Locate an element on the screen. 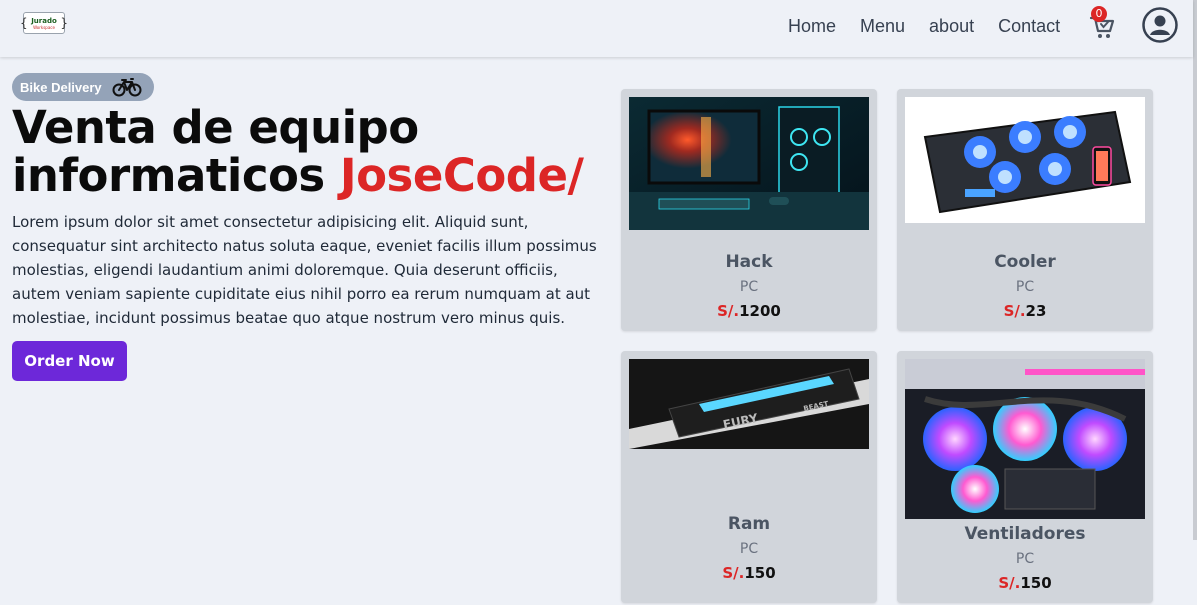 This screenshot has height=605, width=1197. rgb-fans-image is located at coordinates (1025, 439).